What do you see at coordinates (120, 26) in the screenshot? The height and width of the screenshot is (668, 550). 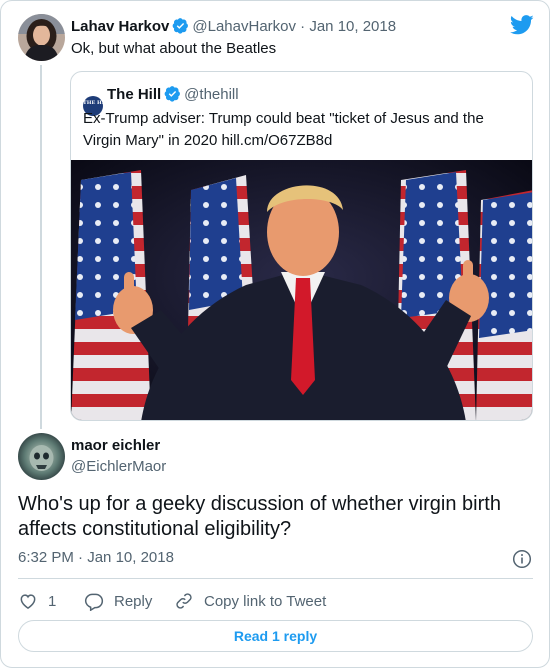 I see `author-name: Lahav Harkov` at bounding box center [120, 26].